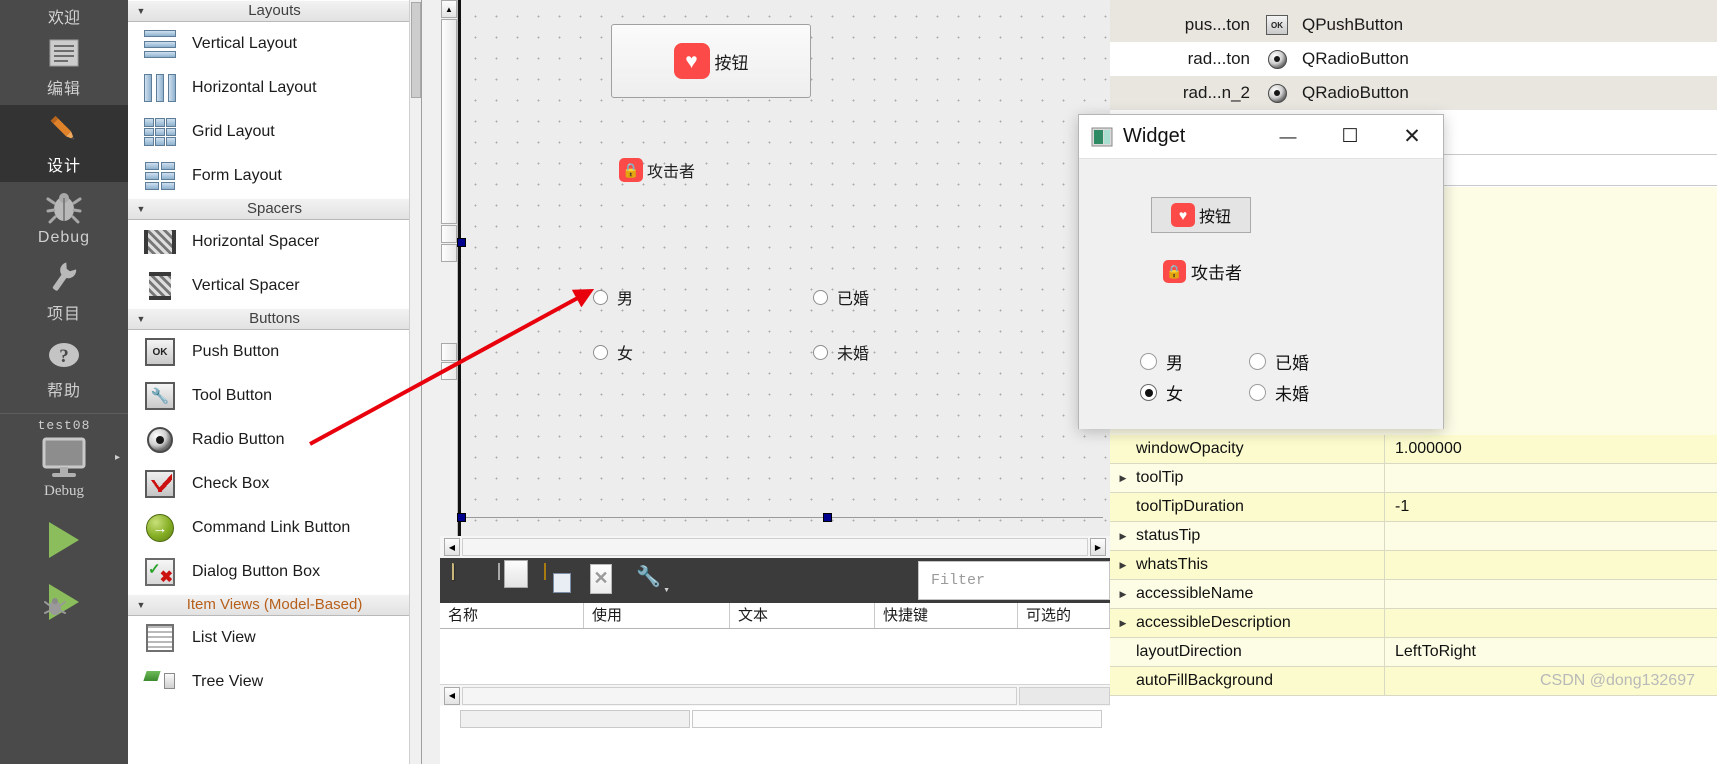 This screenshot has height=764, width=1717. What do you see at coordinates (274, 682) in the screenshot?
I see `widget-item-tree-view: Tree View` at bounding box center [274, 682].